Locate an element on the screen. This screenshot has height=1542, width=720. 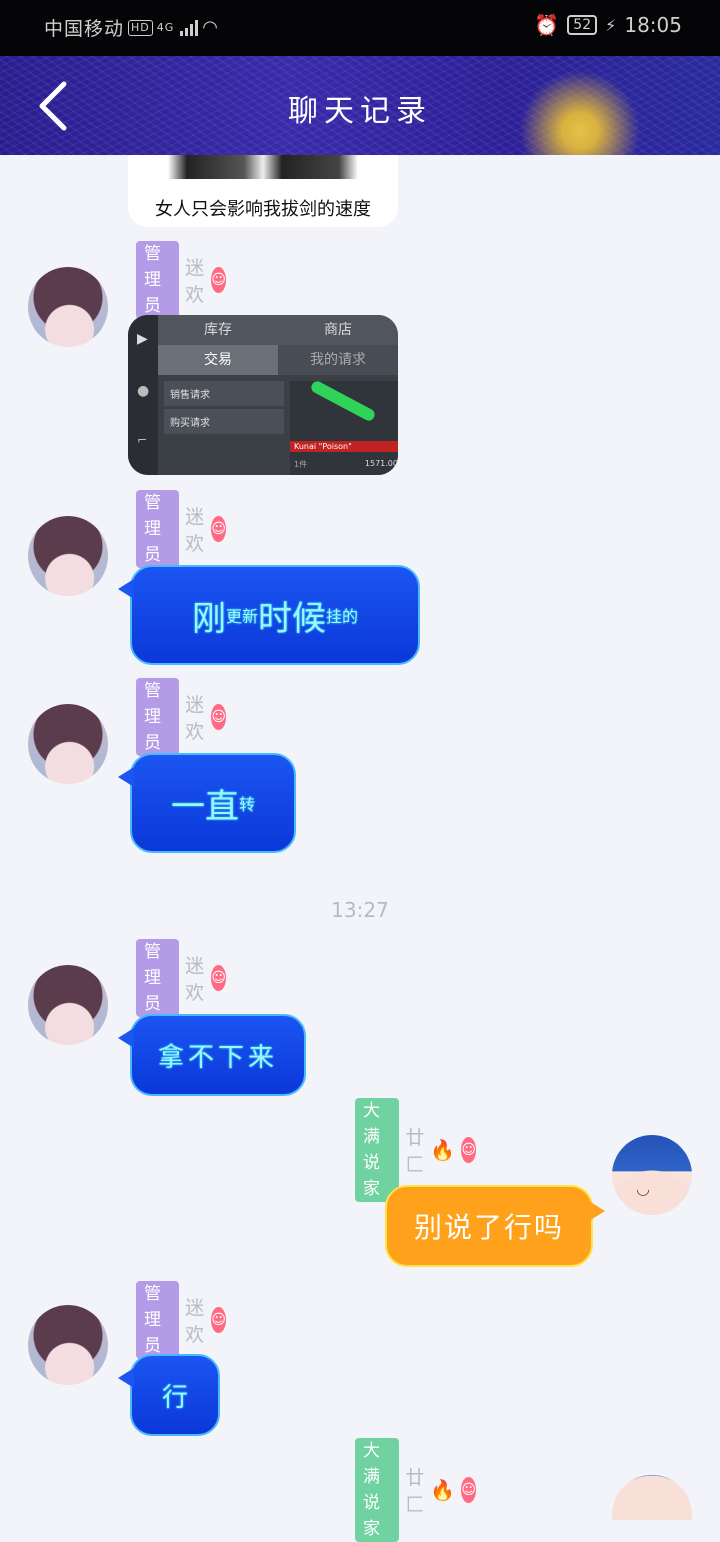
battery-icon: 52 is located at coordinates (582, 25).